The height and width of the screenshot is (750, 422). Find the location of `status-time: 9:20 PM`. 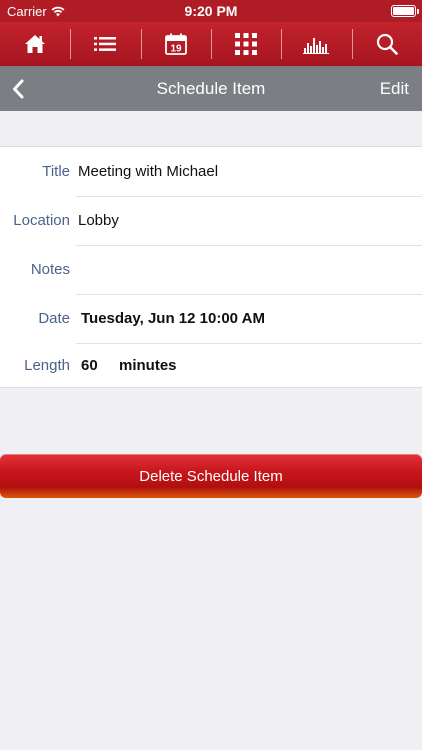

status-time: 9:20 PM is located at coordinates (211, 11).